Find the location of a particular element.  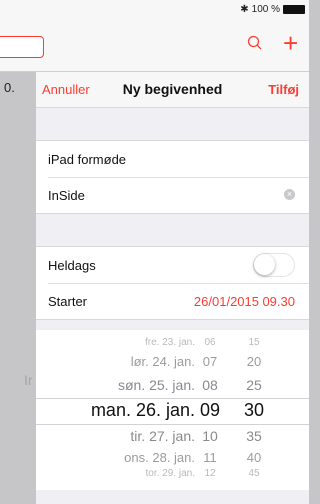

picker-row: tor. 29. jan. 12 45 is located at coordinates (172, 478).